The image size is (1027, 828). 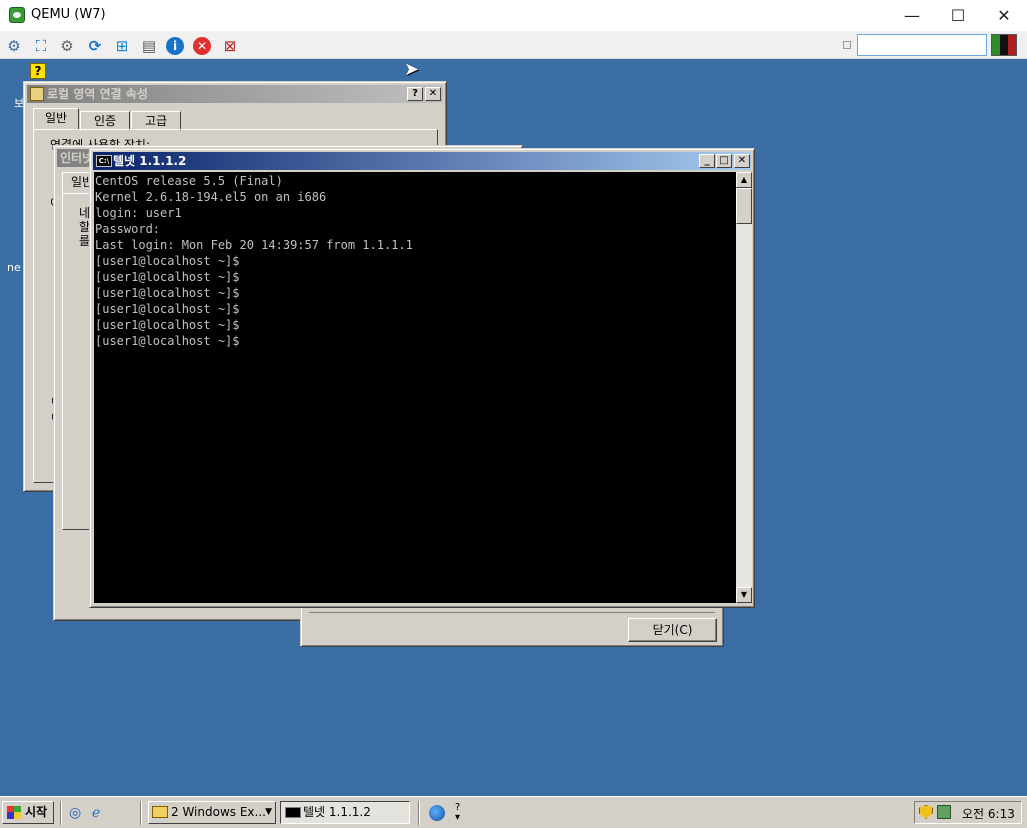 What do you see at coordinates (122, 46) in the screenshot?
I see `windows-key-icon: ⊞` at bounding box center [122, 46].